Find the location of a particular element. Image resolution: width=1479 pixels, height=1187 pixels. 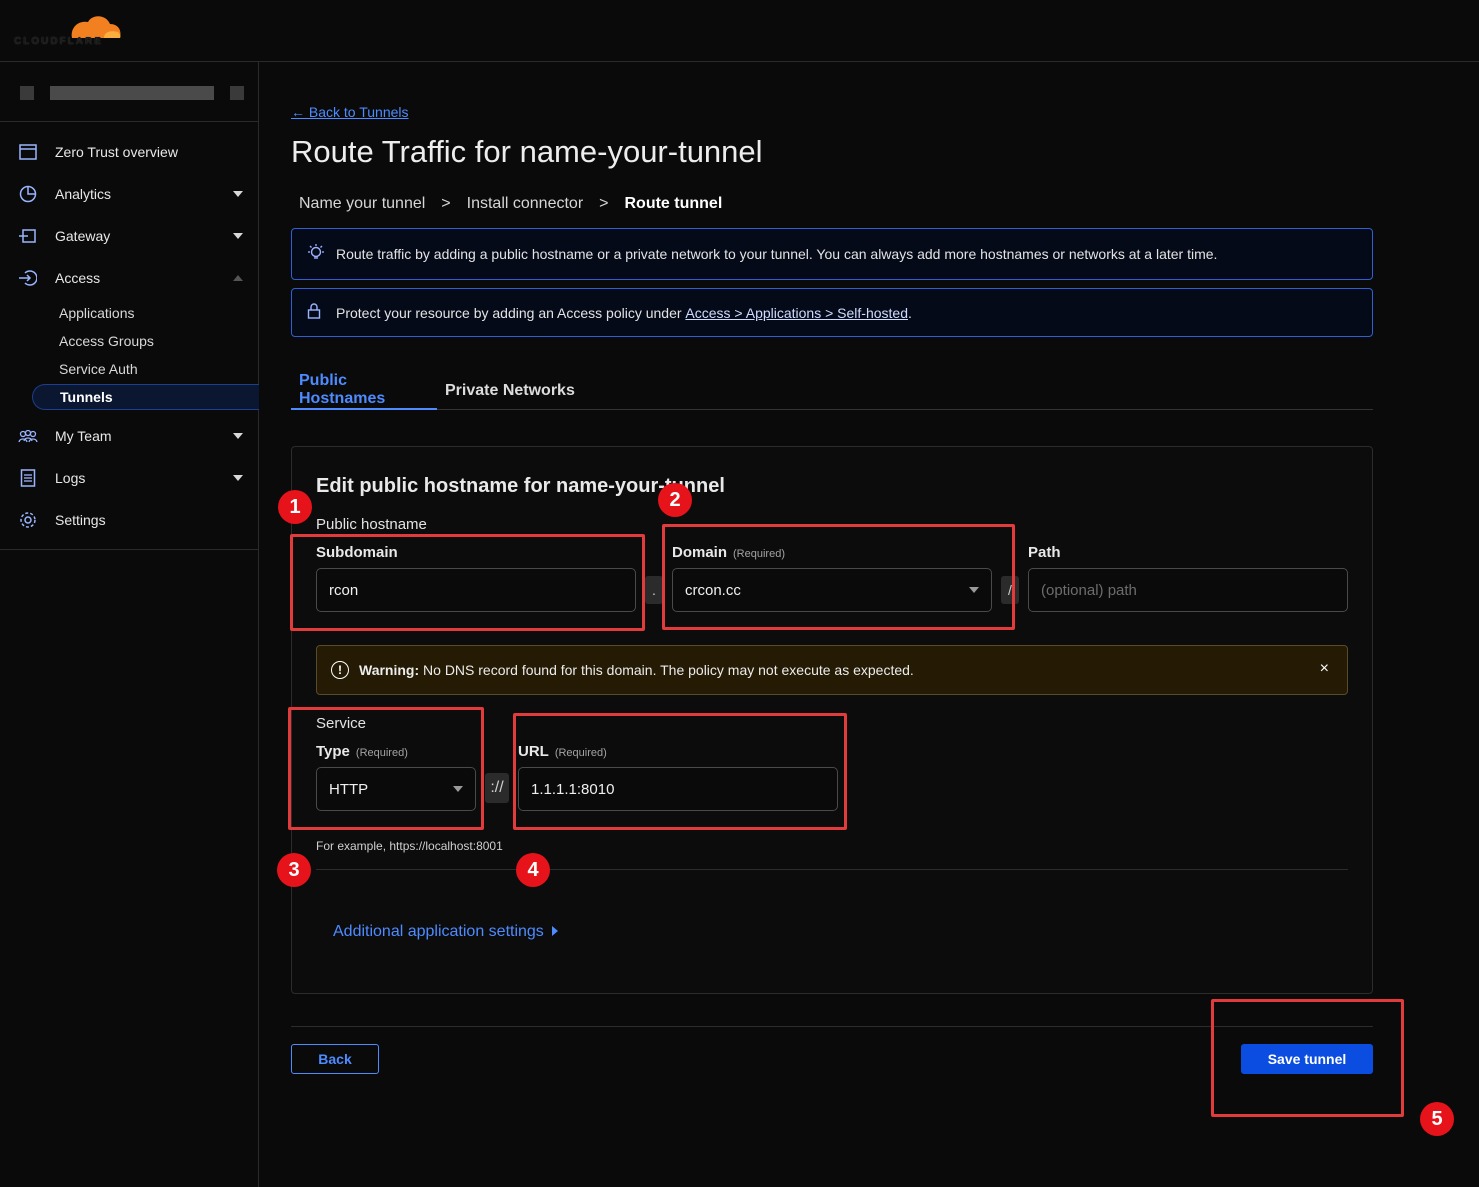

sidebar-item-label: Settings is located at coordinates (80, 520).